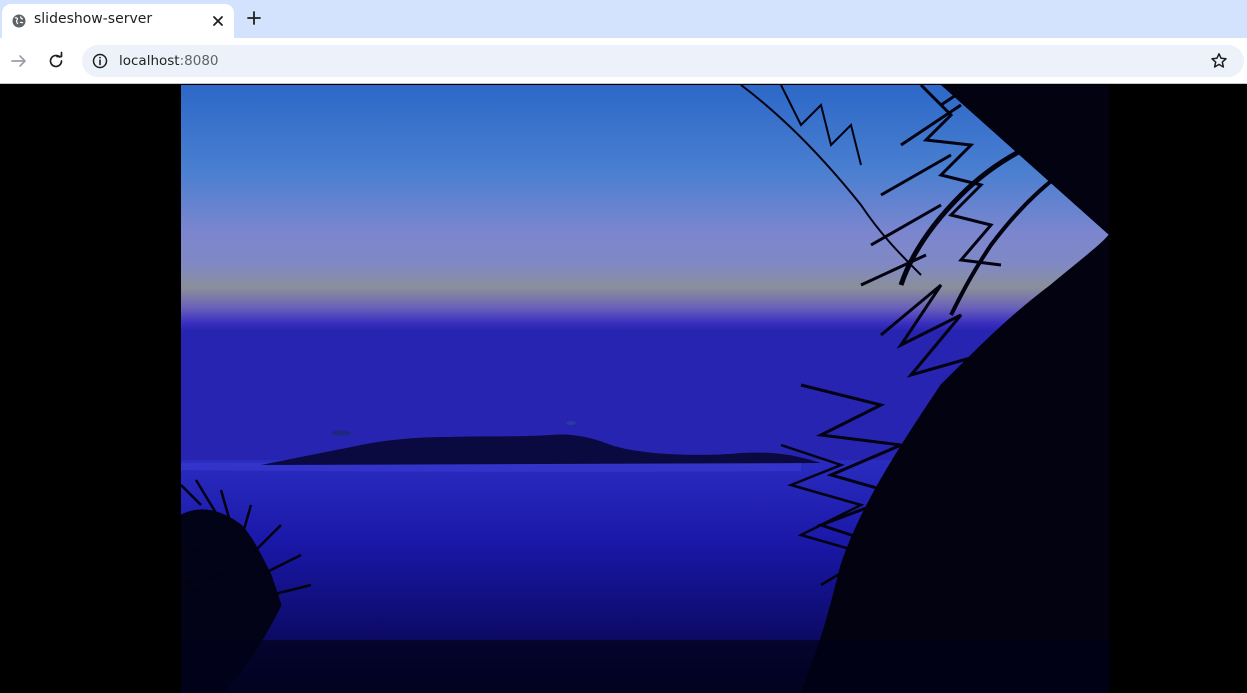 The height and width of the screenshot is (693, 1247). What do you see at coordinates (254, 18) in the screenshot?
I see `plus-icon` at bounding box center [254, 18].